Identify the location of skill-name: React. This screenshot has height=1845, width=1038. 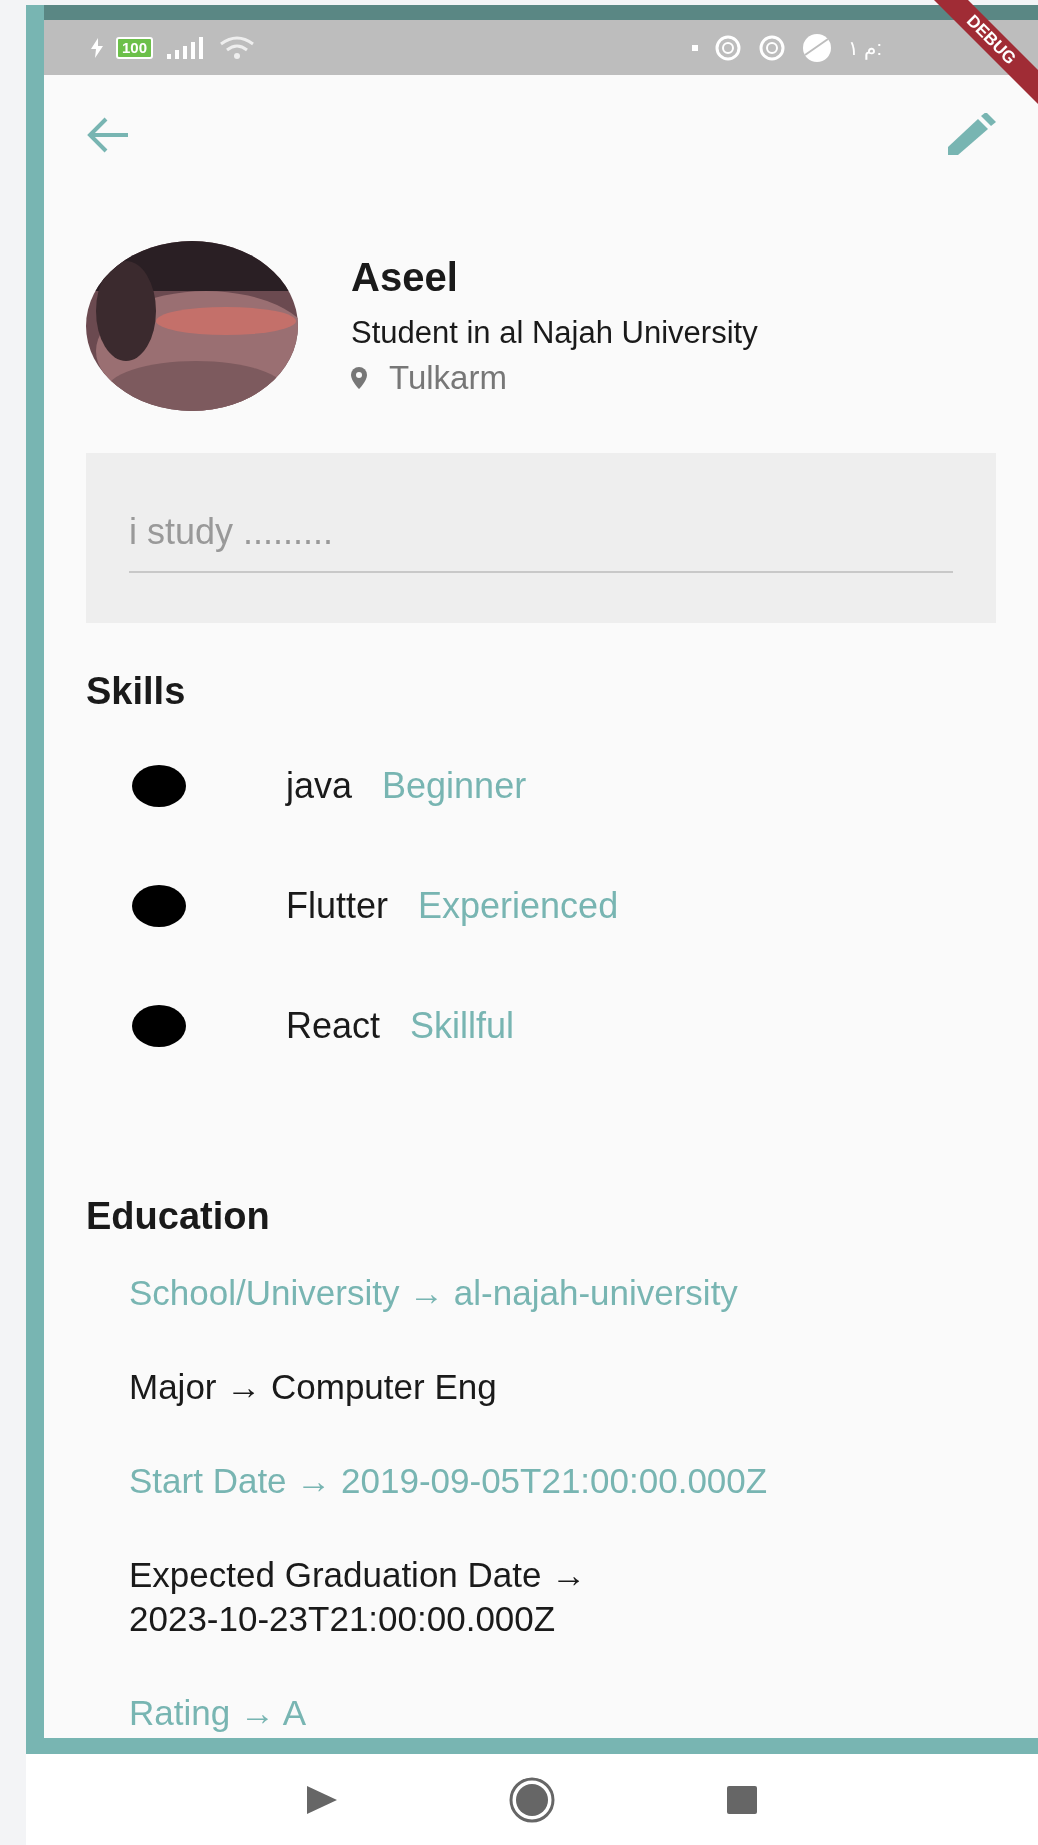
(333, 1026).